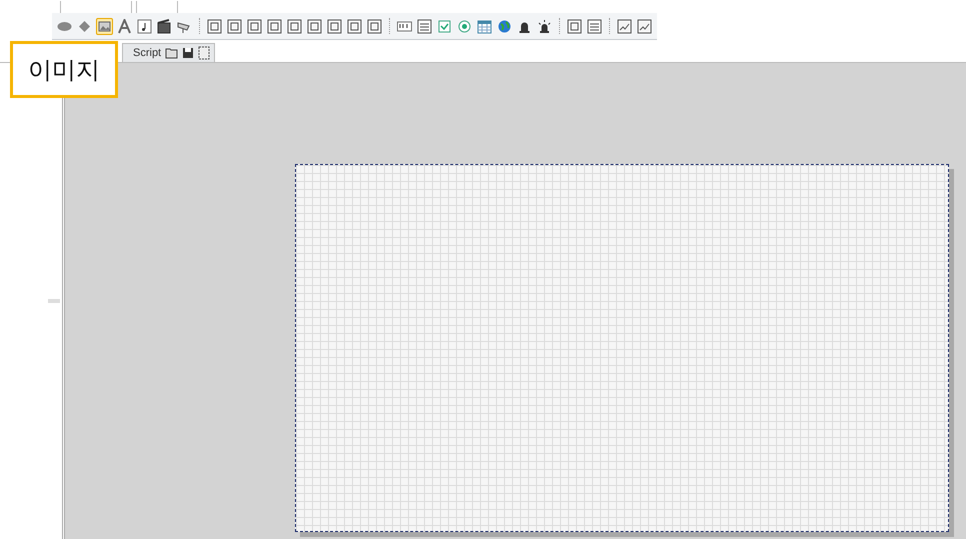 The width and height of the screenshot is (966, 539). What do you see at coordinates (84, 26) in the screenshot?
I see `diamond-icon` at bounding box center [84, 26].